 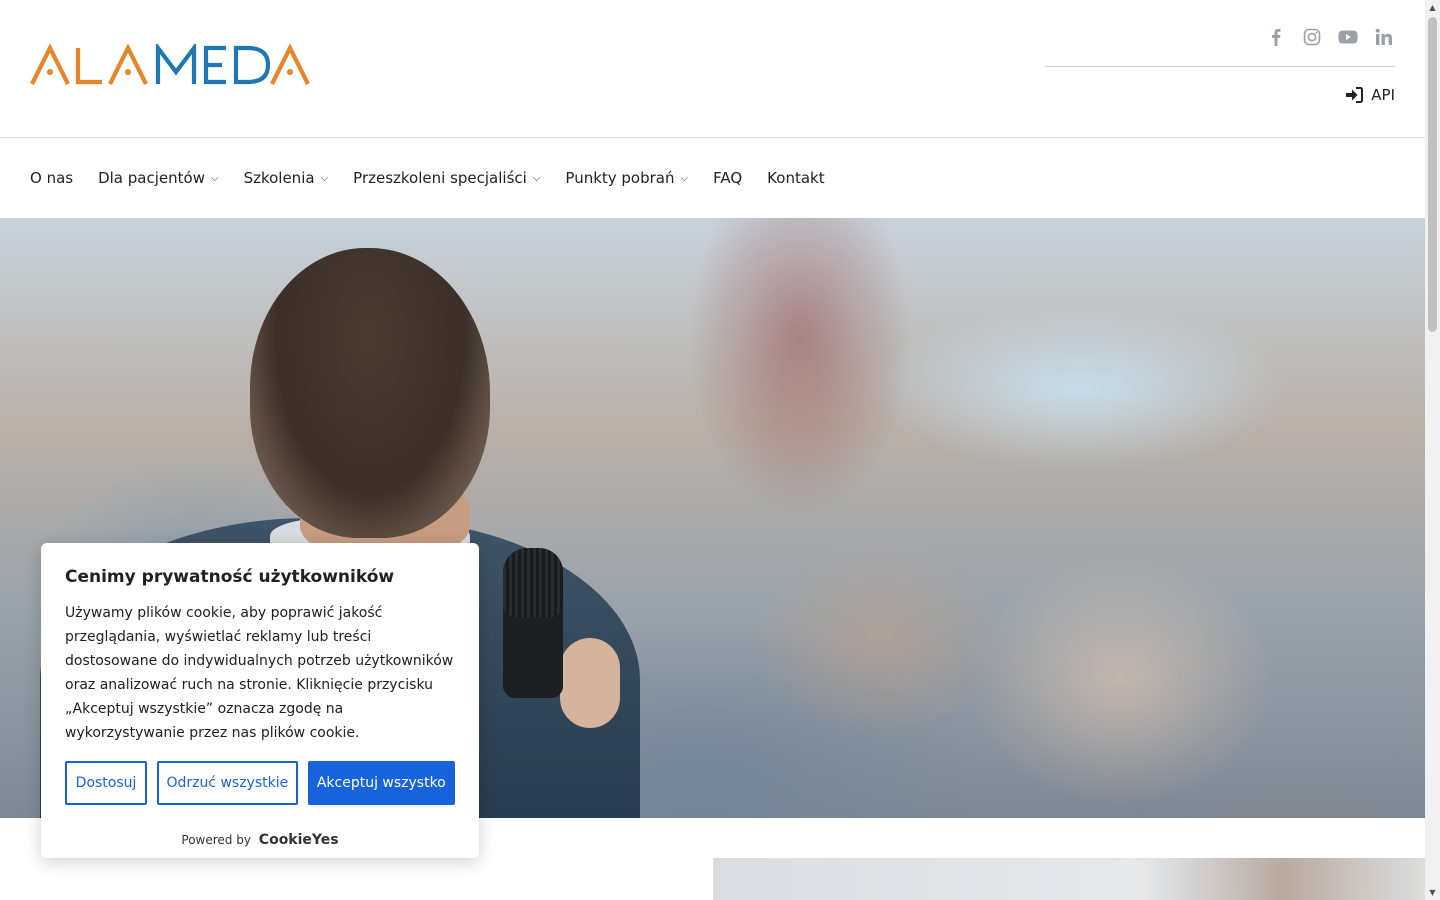 I want to click on speaker-head, so click(x=370, y=393).